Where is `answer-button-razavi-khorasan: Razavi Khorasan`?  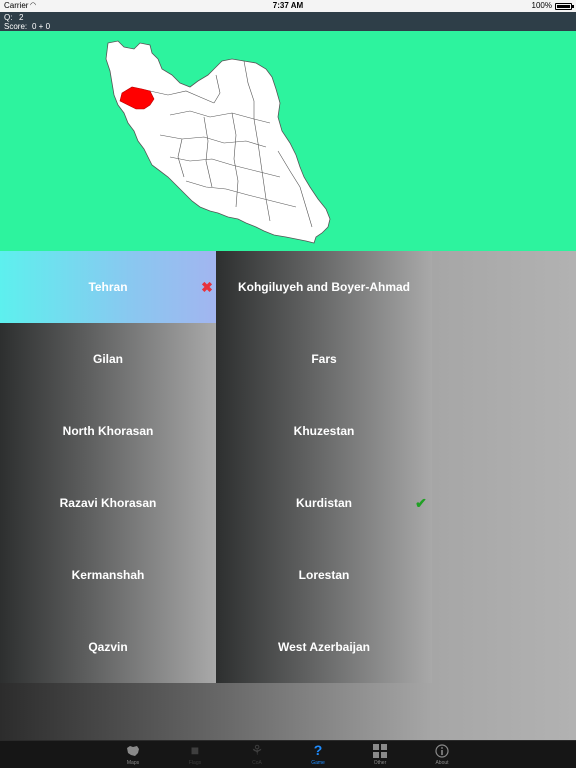 answer-button-razavi-khorasan: Razavi Khorasan is located at coordinates (108, 503).